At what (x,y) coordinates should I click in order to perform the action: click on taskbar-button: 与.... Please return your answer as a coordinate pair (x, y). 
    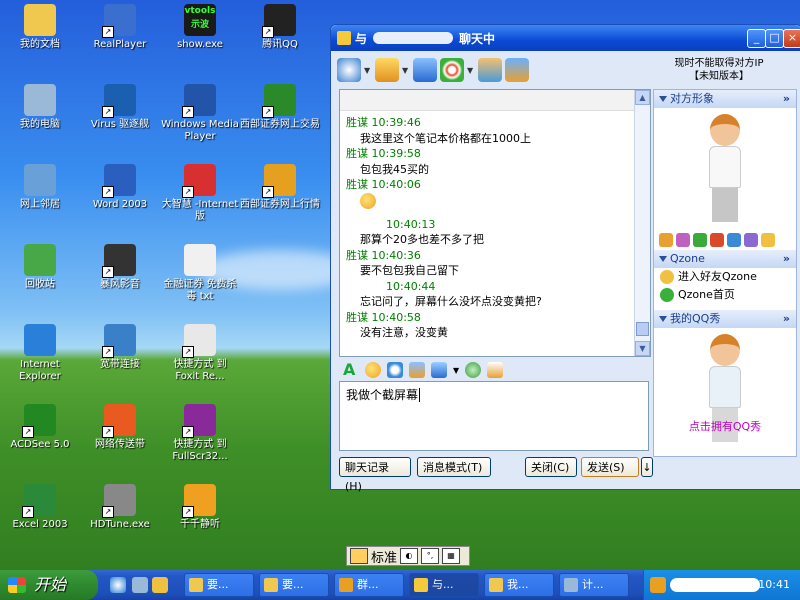
    Looking at the image, I should click on (444, 585).